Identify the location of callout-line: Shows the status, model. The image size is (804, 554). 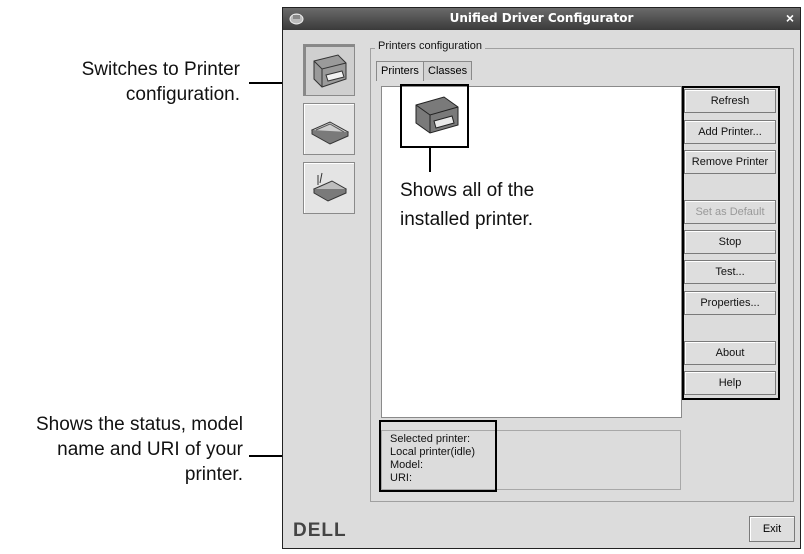
(139, 424).